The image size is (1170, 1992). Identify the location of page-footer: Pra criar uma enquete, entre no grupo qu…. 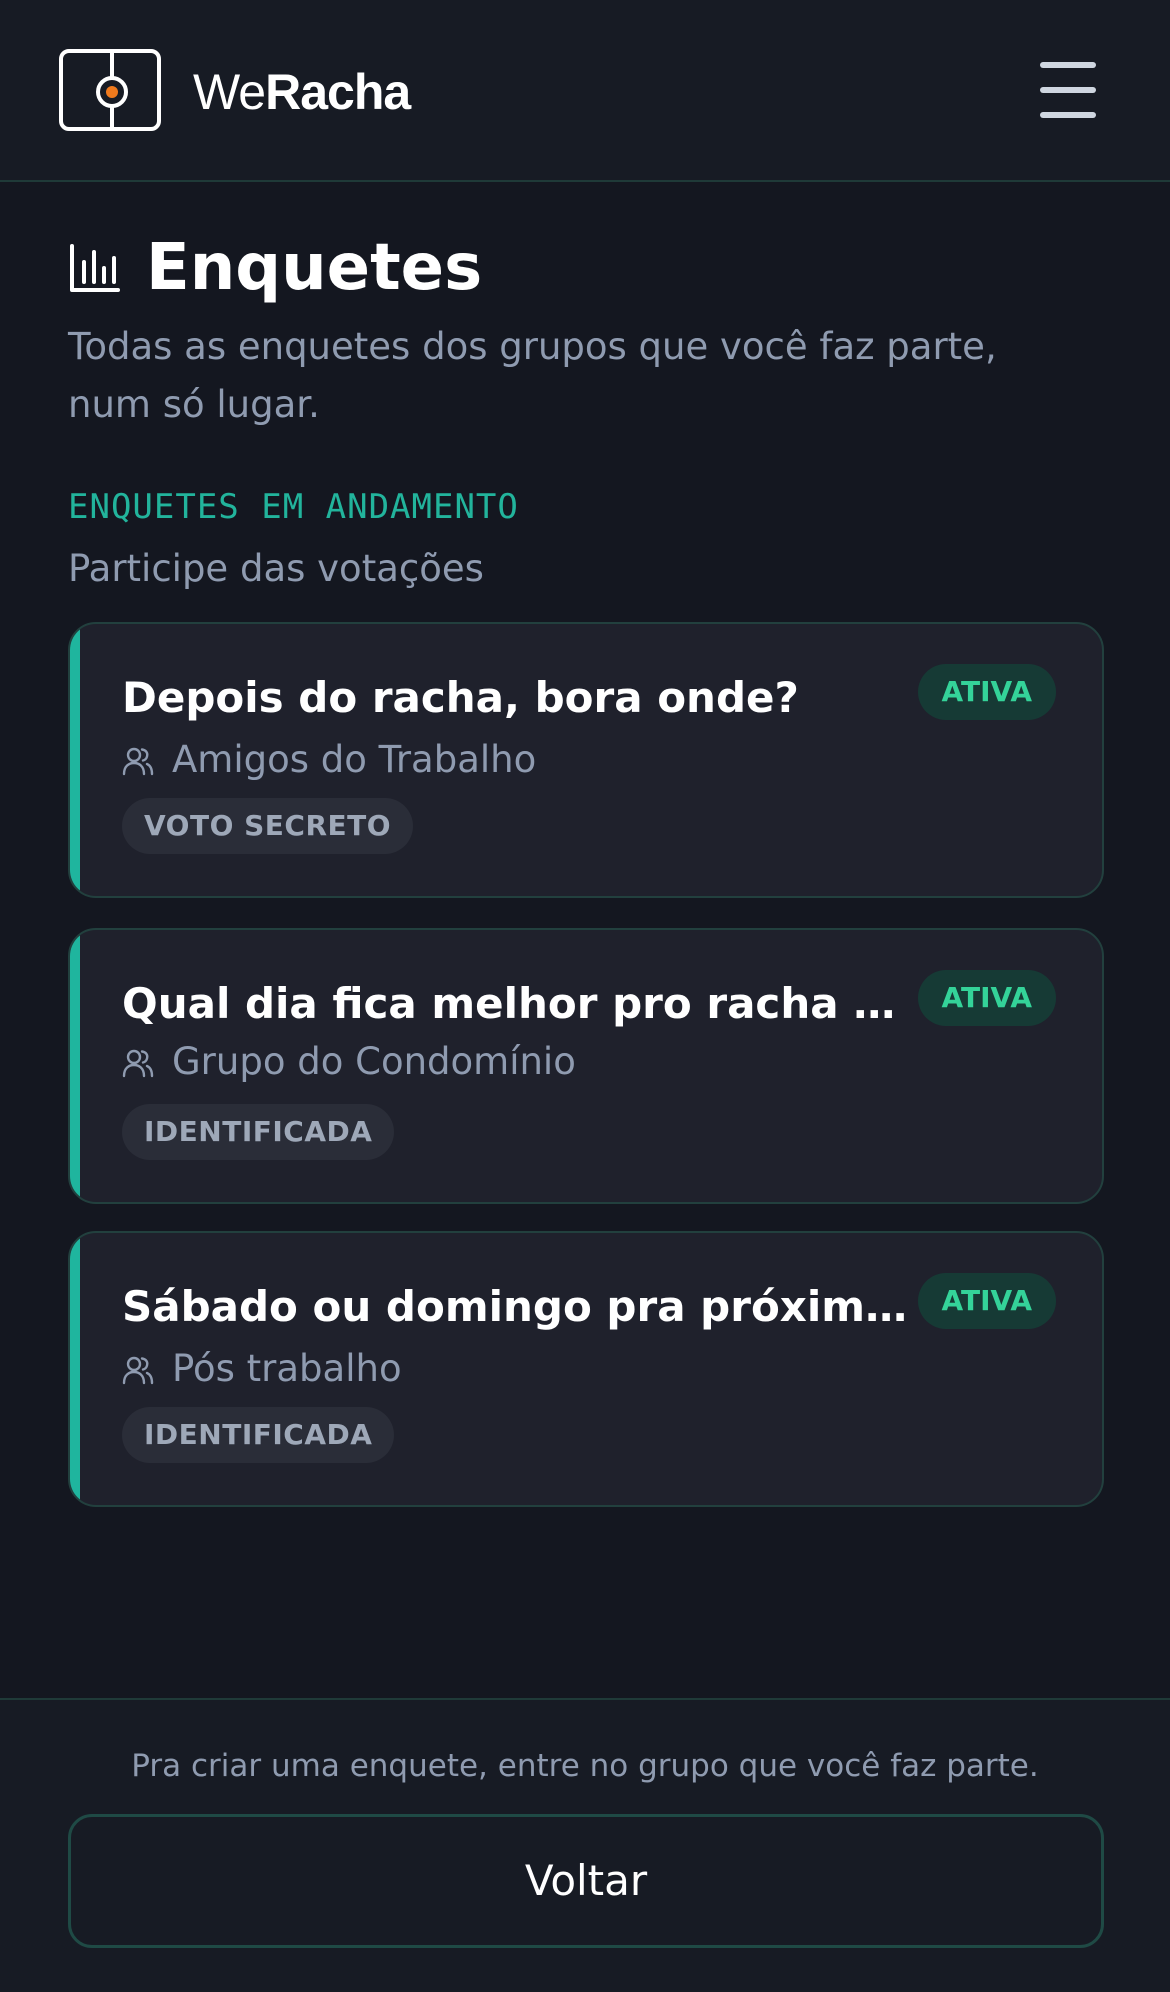
(585, 1845).